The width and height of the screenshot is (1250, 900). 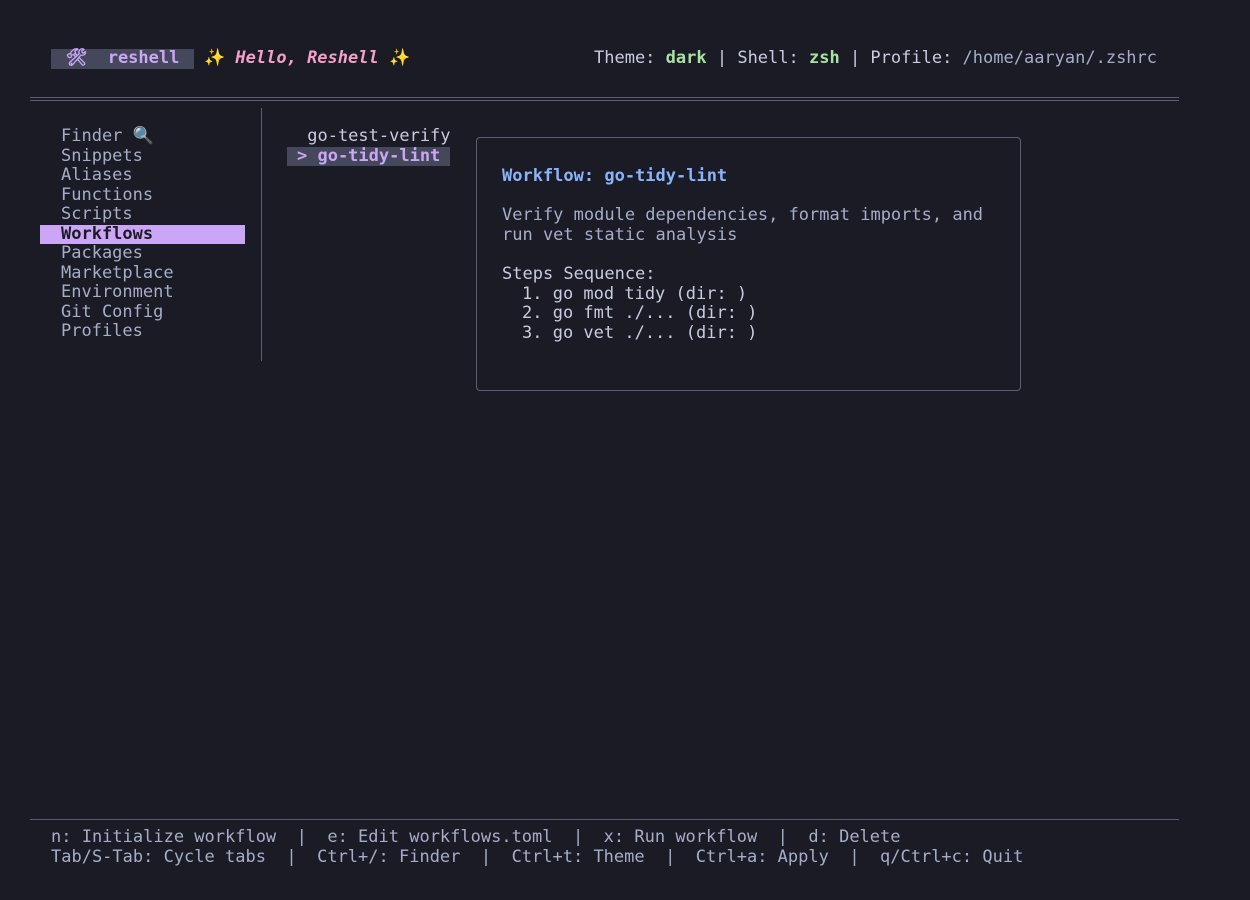 I want to click on app-name: reshell, so click(x=143, y=58).